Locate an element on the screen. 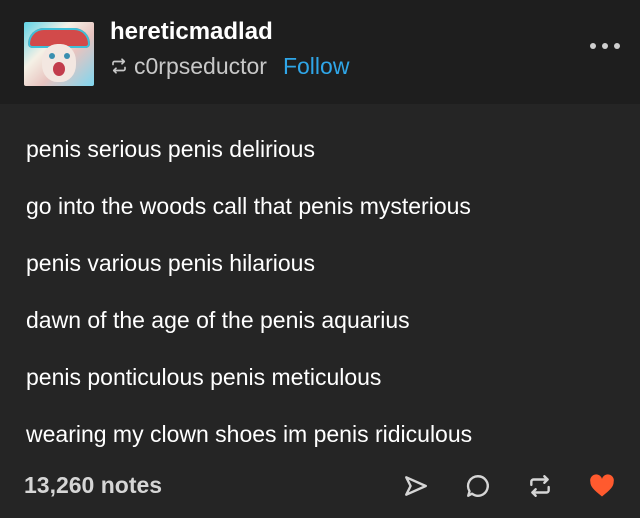 This screenshot has height=518, width=640. post-line: penis various penis hilarious is located at coordinates (170, 263).